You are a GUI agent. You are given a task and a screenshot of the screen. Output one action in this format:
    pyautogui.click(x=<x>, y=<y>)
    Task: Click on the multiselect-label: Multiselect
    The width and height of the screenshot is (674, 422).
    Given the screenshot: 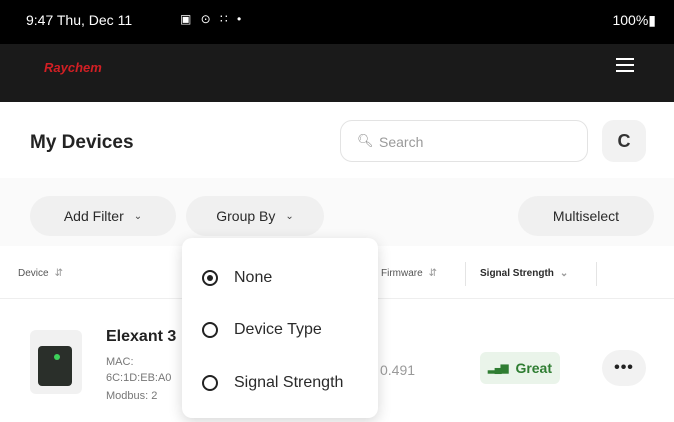 What is the action you would take?
    pyautogui.click(x=586, y=216)
    